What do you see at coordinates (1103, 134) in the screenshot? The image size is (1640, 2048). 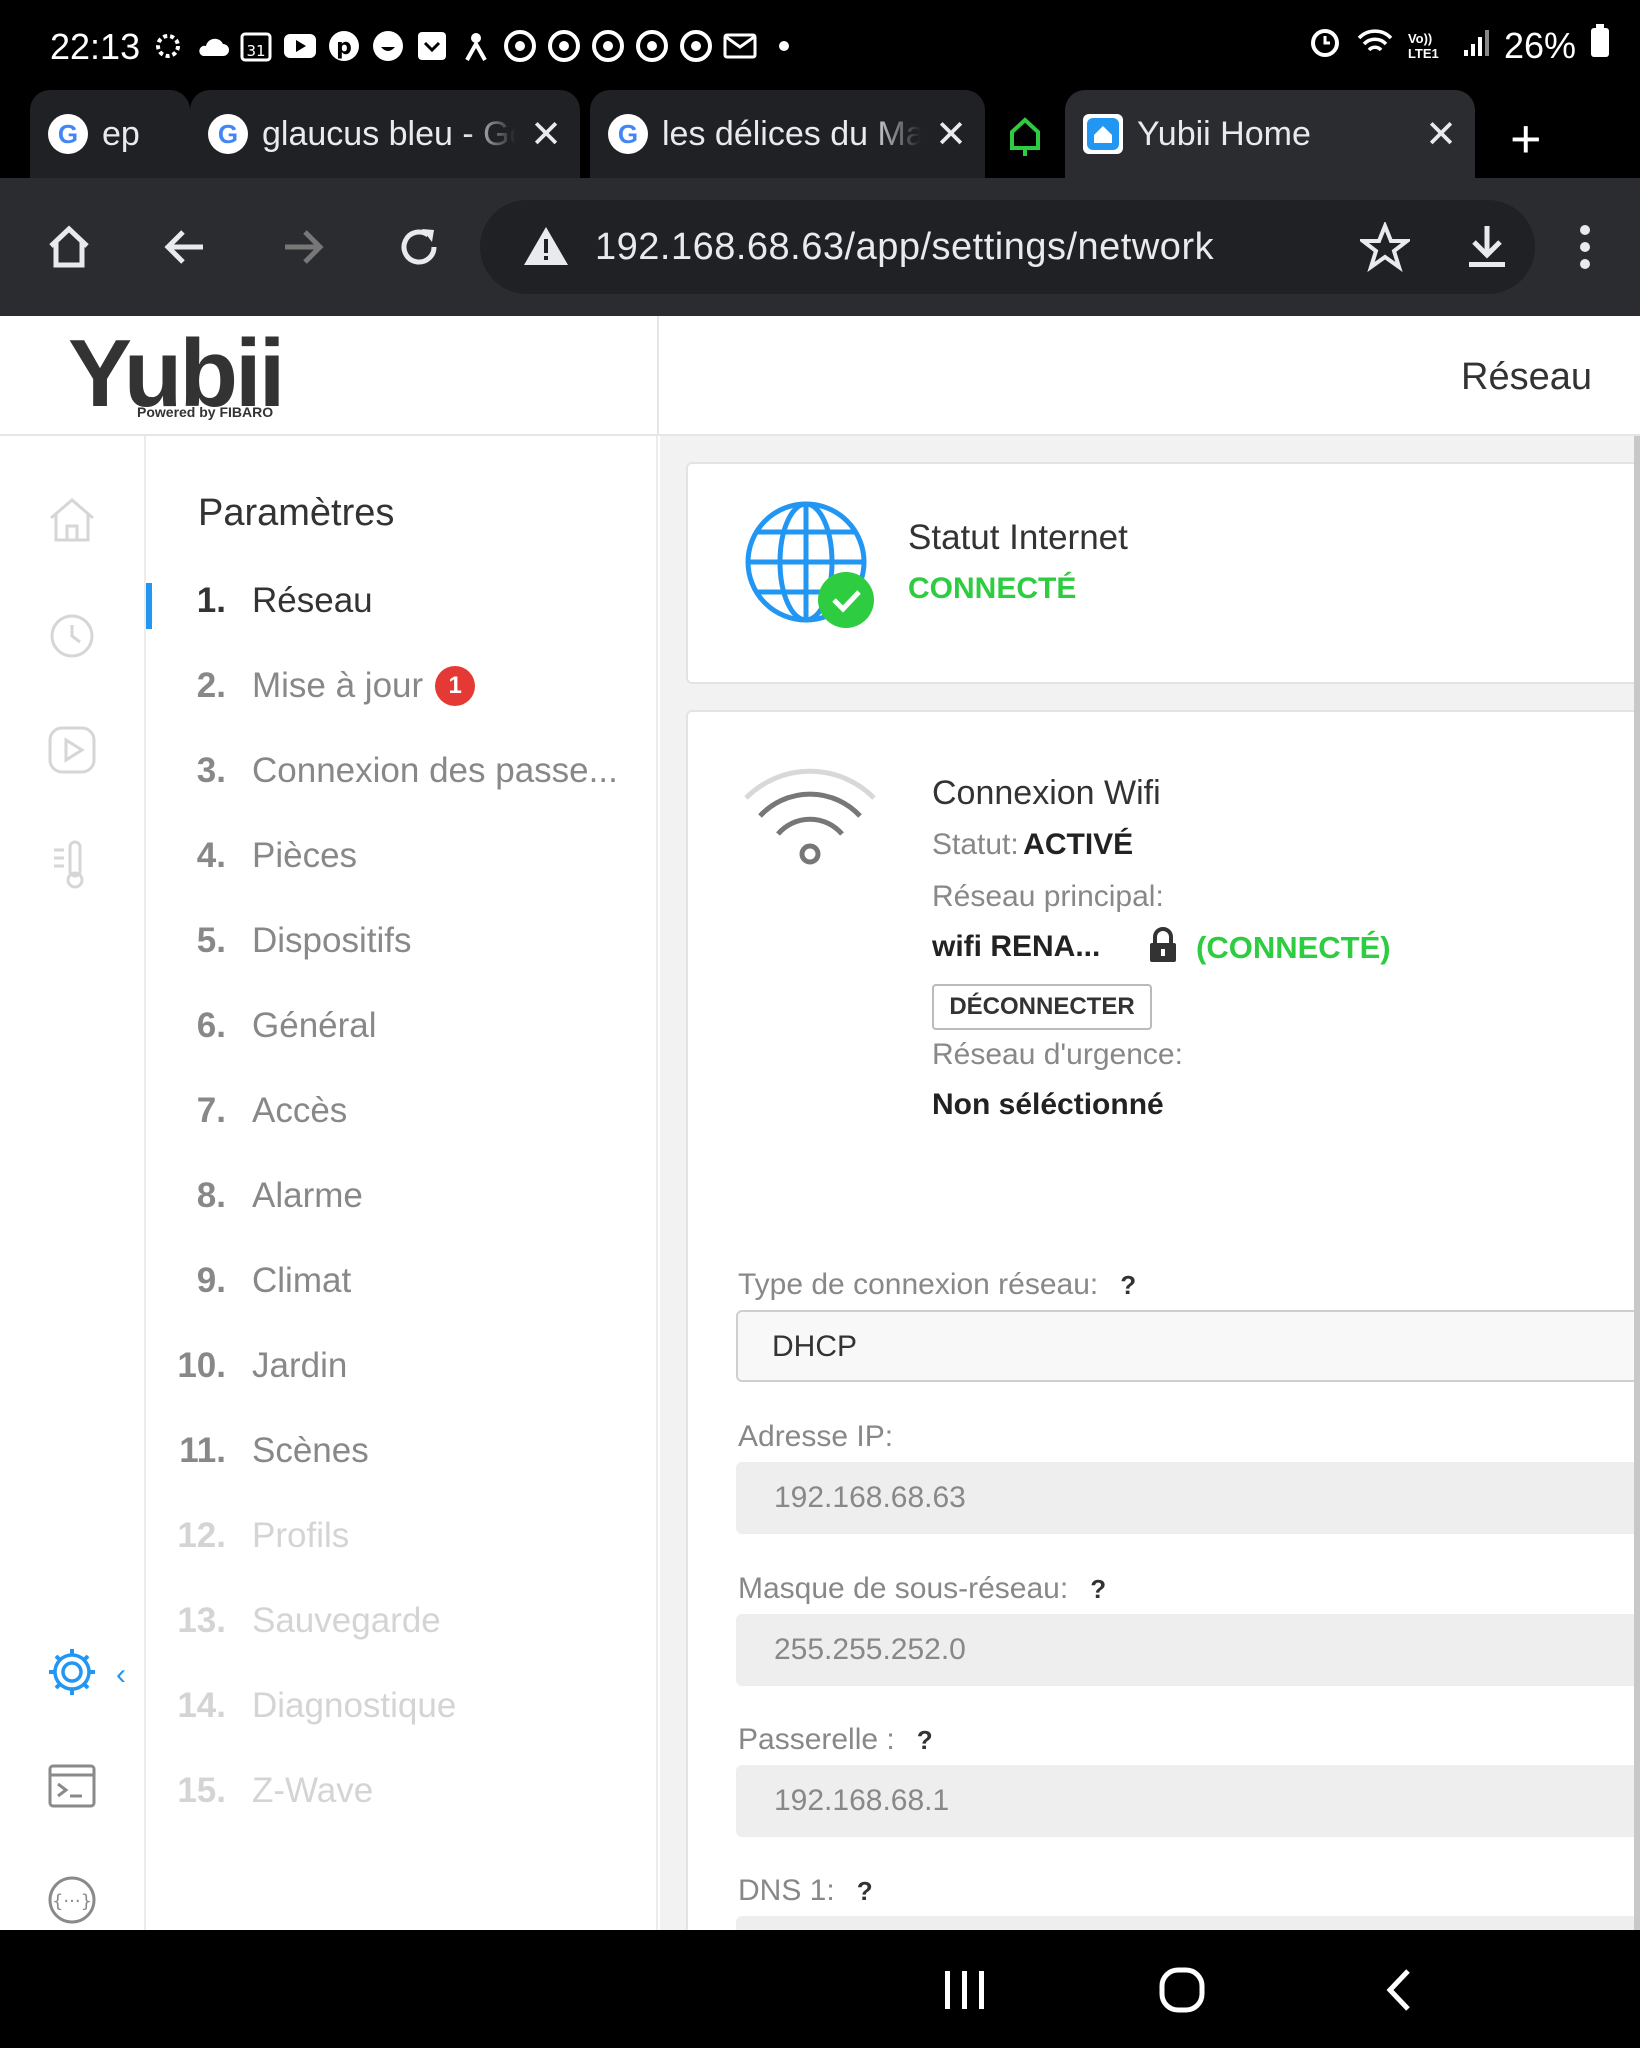 I see `home-app-icon` at bounding box center [1103, 134].